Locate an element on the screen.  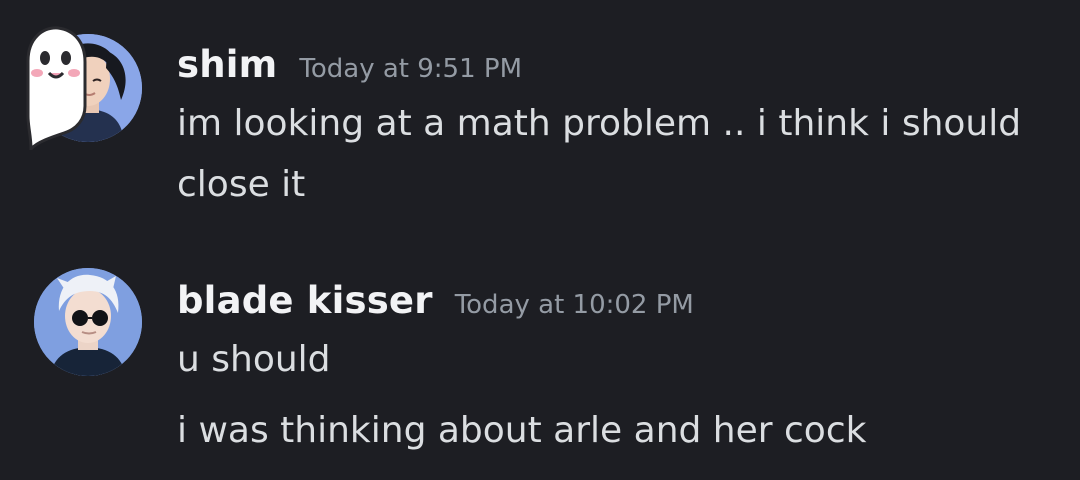
username: shim is located at coordinates (227, 64).